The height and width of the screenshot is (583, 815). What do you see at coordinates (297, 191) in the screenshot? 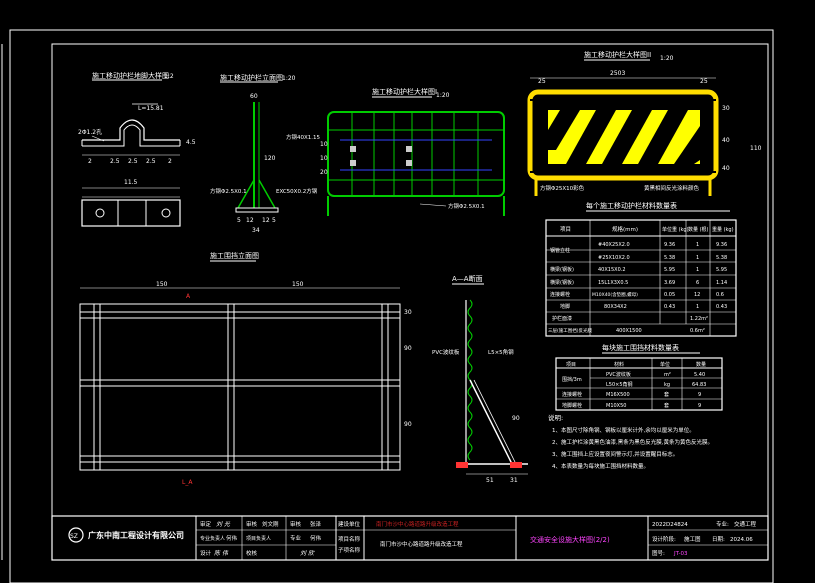
I see `post-note2: EXC50X0.2方钢` at bounding box center [297, 191].